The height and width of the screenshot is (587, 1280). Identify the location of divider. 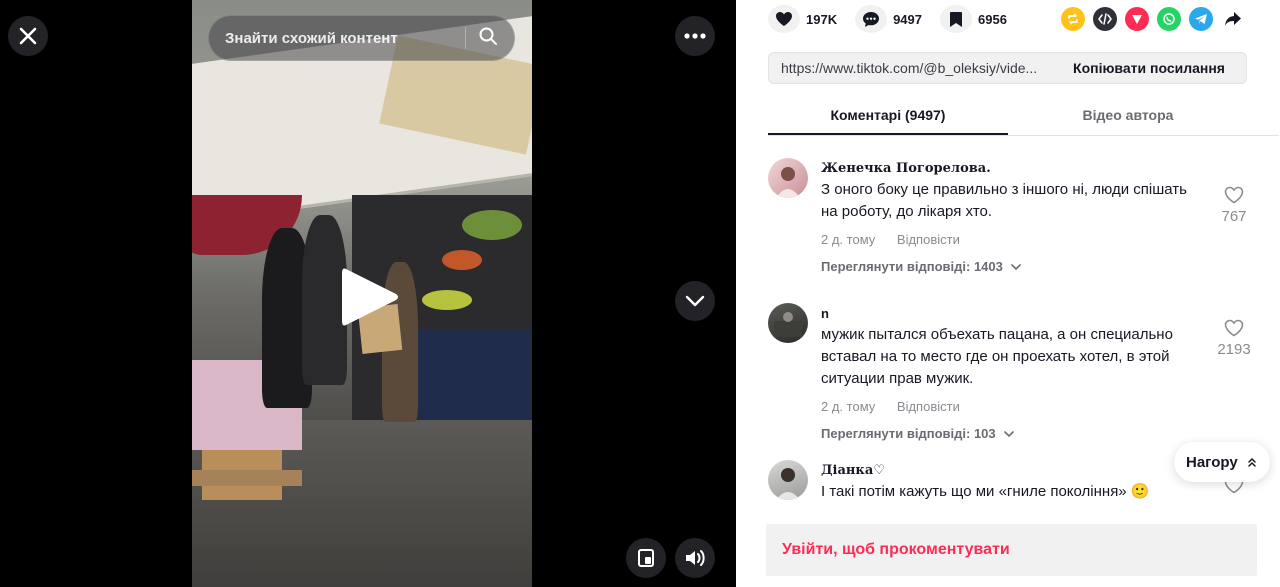
(465, 38).